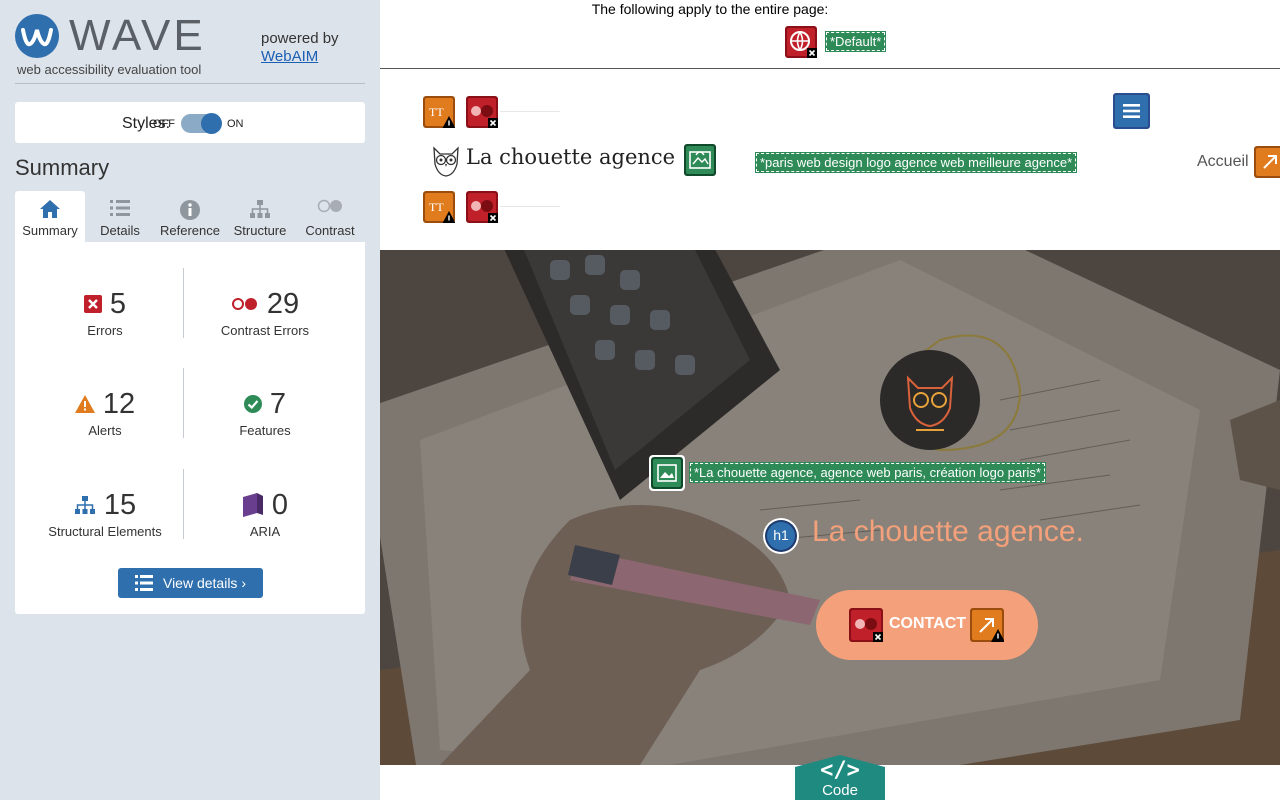 The width and height of the screenshot is (1280, 800). What do you see at coordinates (278, 403) in the screenshot?
I see `stat-count: 7` at bounding box center [278, 403].